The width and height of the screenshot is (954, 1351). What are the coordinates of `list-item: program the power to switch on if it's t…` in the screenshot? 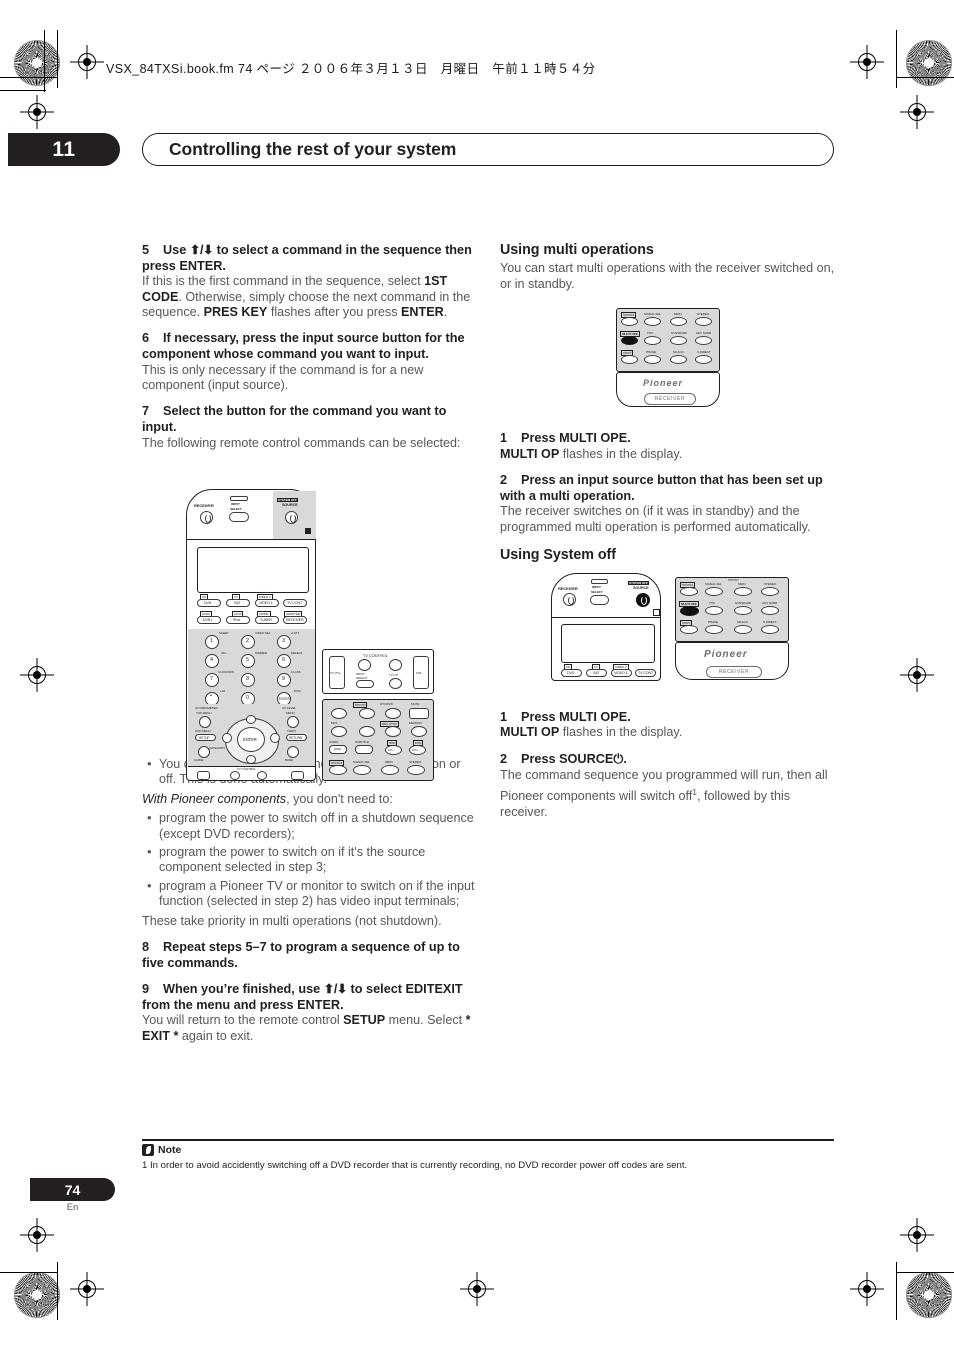 It's located at (312, 860).